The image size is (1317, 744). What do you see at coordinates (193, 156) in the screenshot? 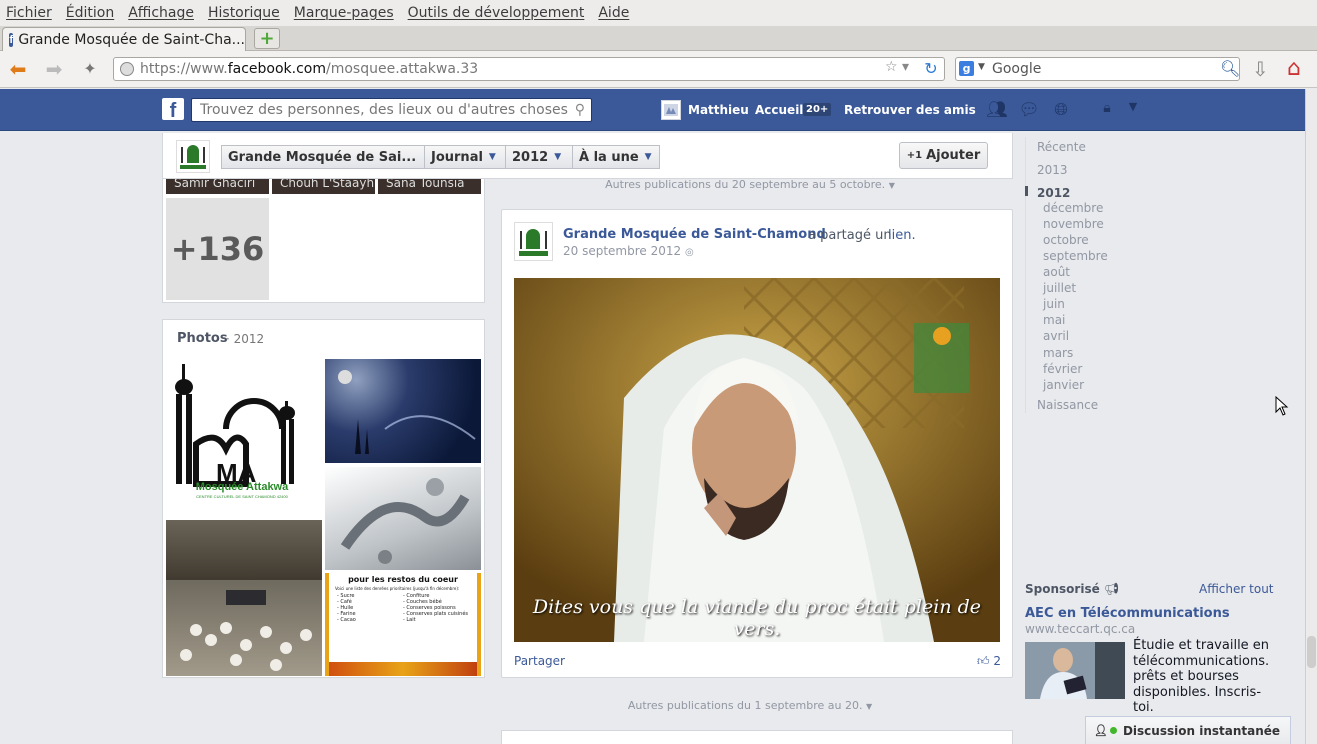
I see `page-avatar` at bounding box center [193, 156].